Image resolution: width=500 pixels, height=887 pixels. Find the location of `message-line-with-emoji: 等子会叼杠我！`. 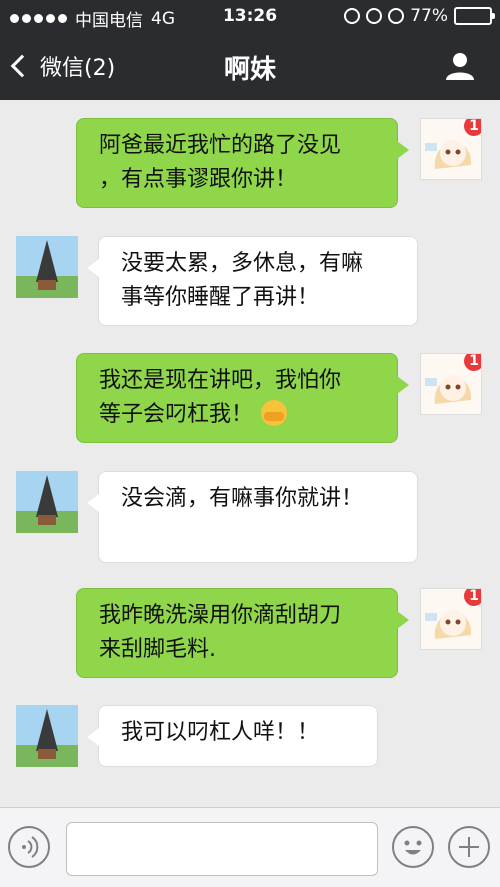

message-line-with-emoji: 等子会叼杠我！ is located at coordinates (239, 415).